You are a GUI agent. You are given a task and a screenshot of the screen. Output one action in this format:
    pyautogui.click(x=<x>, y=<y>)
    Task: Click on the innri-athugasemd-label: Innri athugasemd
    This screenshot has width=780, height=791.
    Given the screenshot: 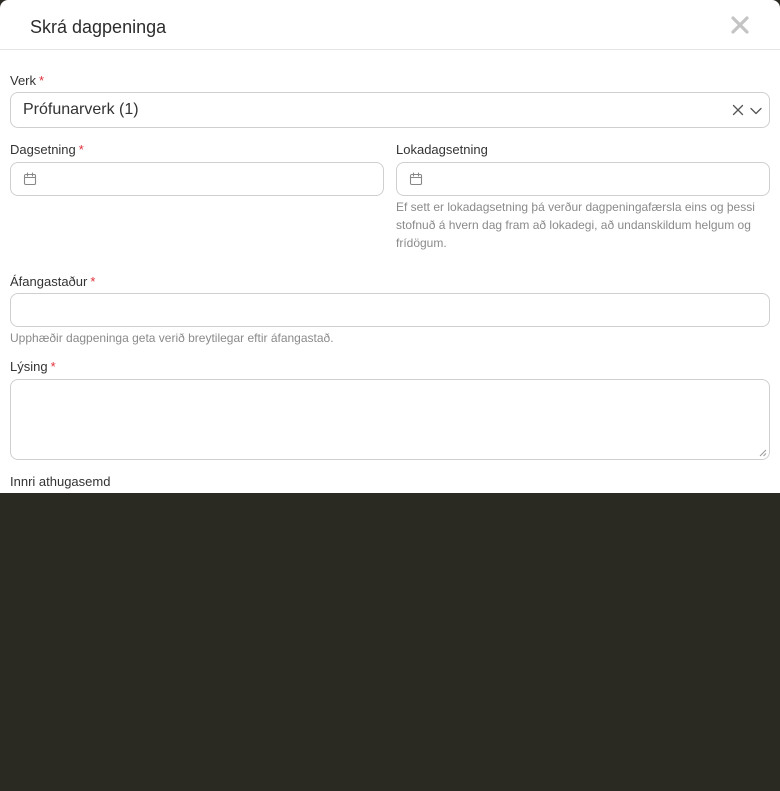 What is the action you would take?
    pyautogui.click(x=60, y=481)
    